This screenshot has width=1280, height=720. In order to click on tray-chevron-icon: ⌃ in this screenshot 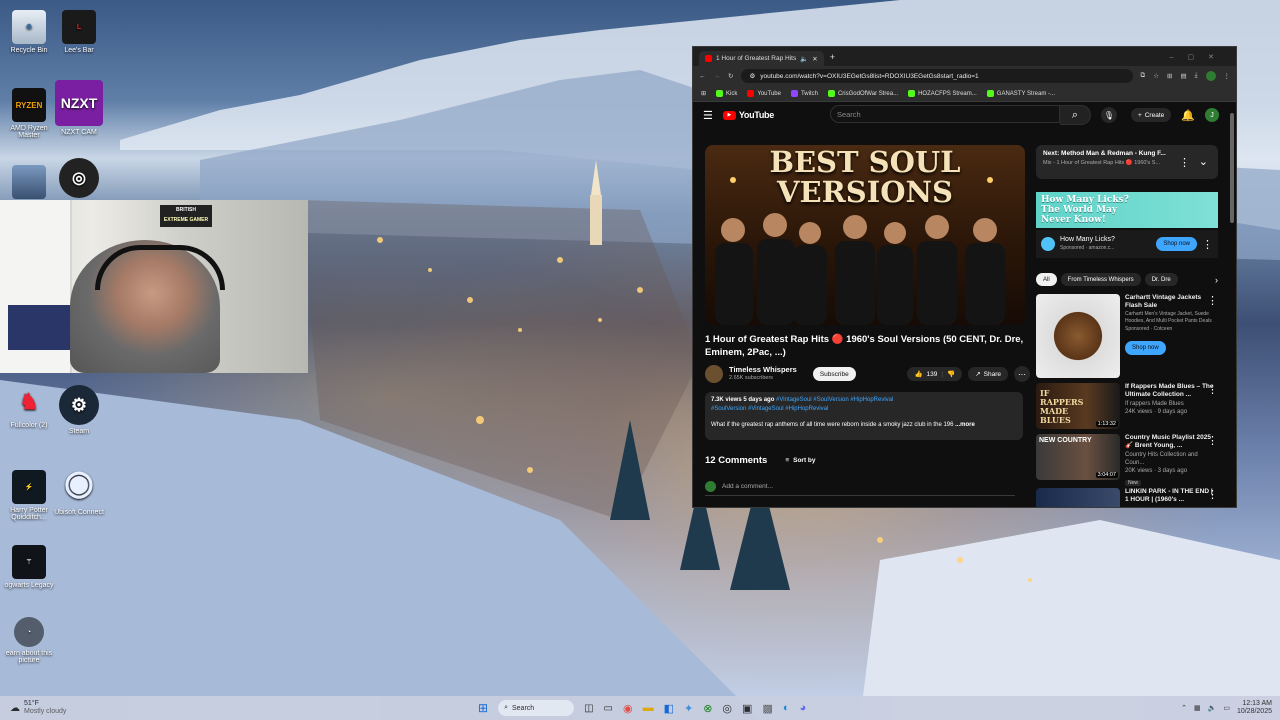, I will do `click(1184, 708)`.